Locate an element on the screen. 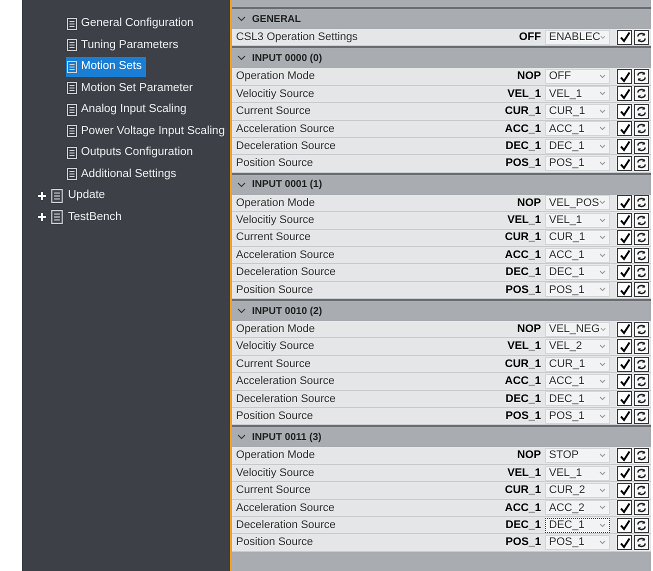  value-dropdown: OFF is located at coordinates (577, 76).